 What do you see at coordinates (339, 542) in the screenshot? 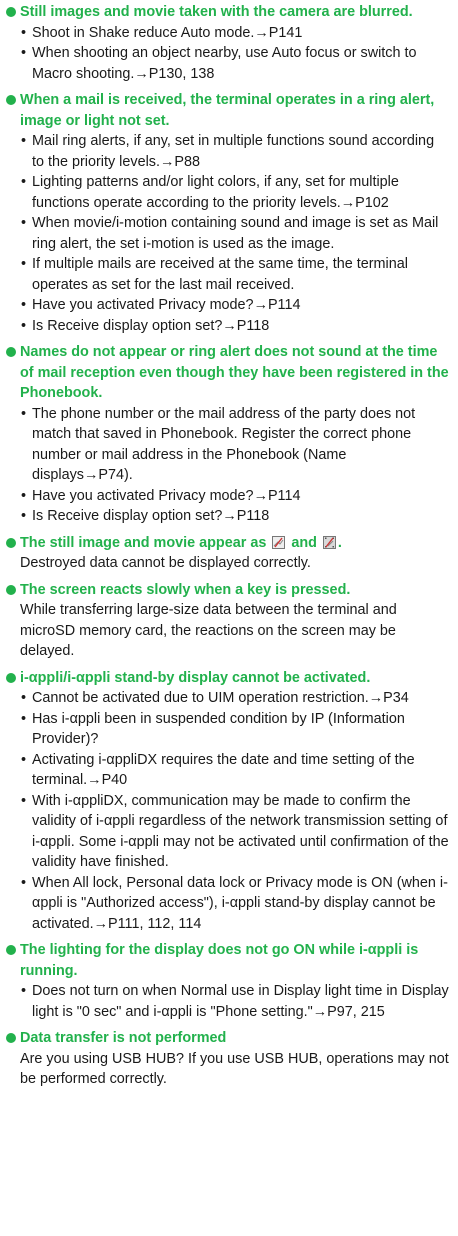
I see `faq-heading-end: .` at bounding box center [339, 542].